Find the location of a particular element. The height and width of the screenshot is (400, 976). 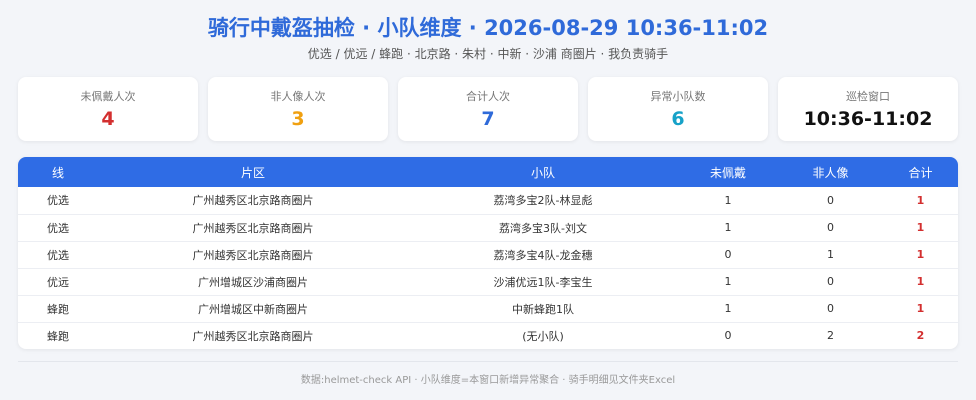

cell-total: 2 is located at coordinates (920, 336).